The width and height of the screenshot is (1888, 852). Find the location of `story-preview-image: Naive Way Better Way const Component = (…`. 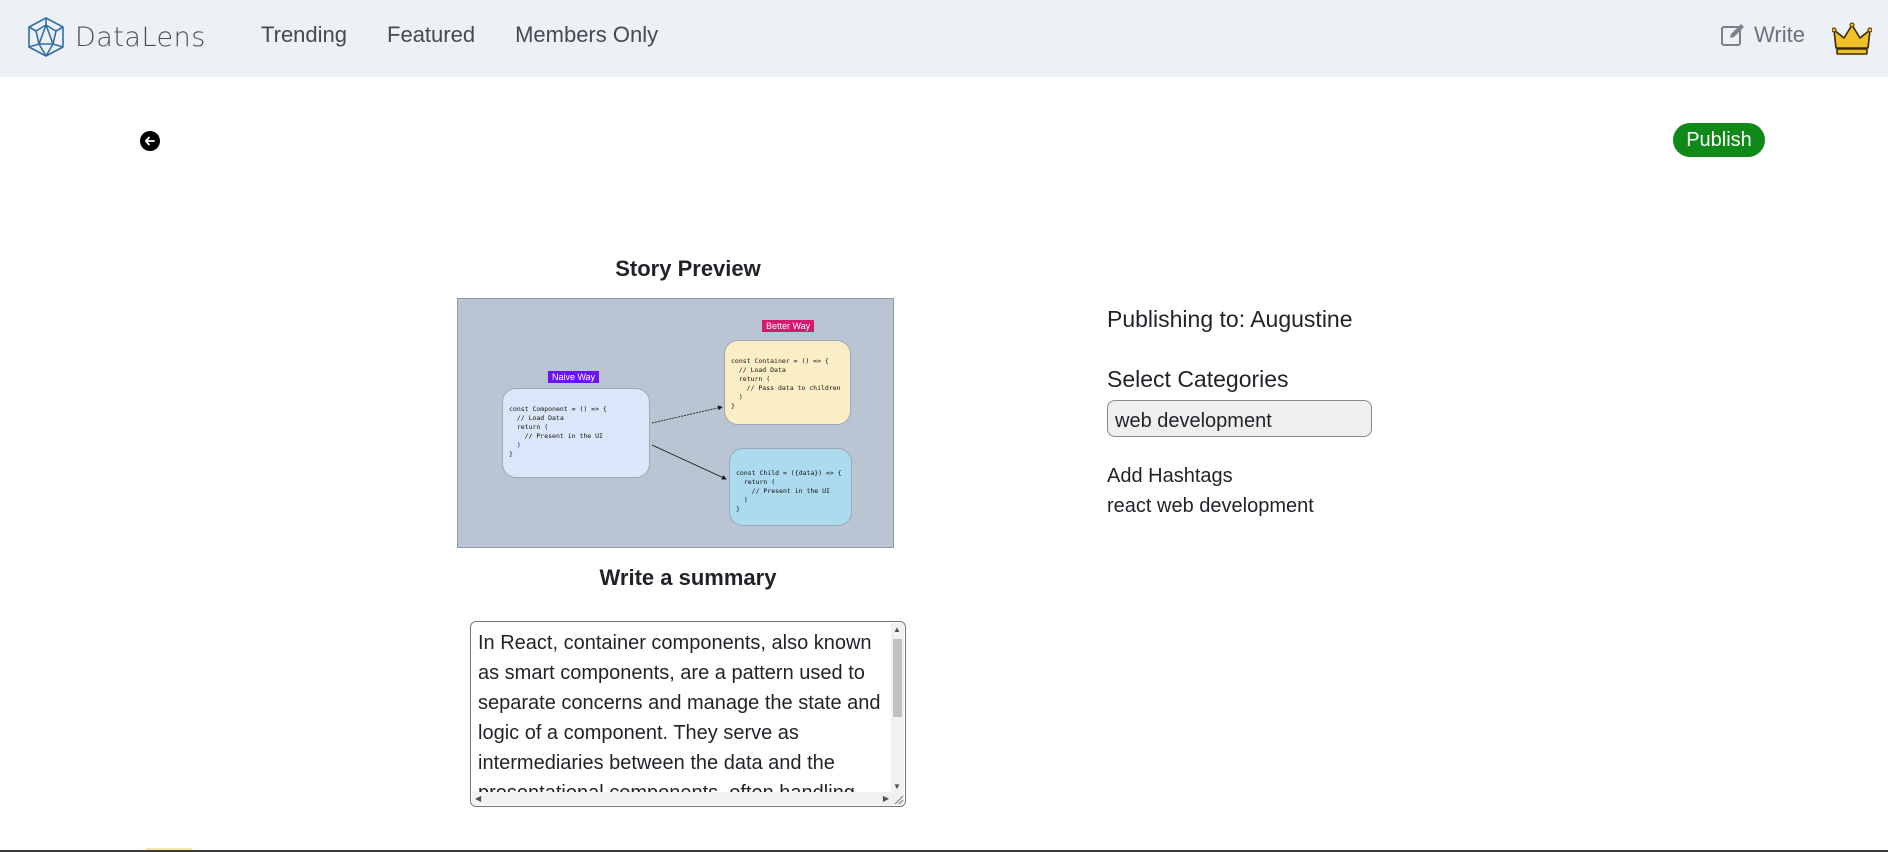

story-preview-image: Naive Way Better Way const Component = (… is located at coordinates (675, 423).